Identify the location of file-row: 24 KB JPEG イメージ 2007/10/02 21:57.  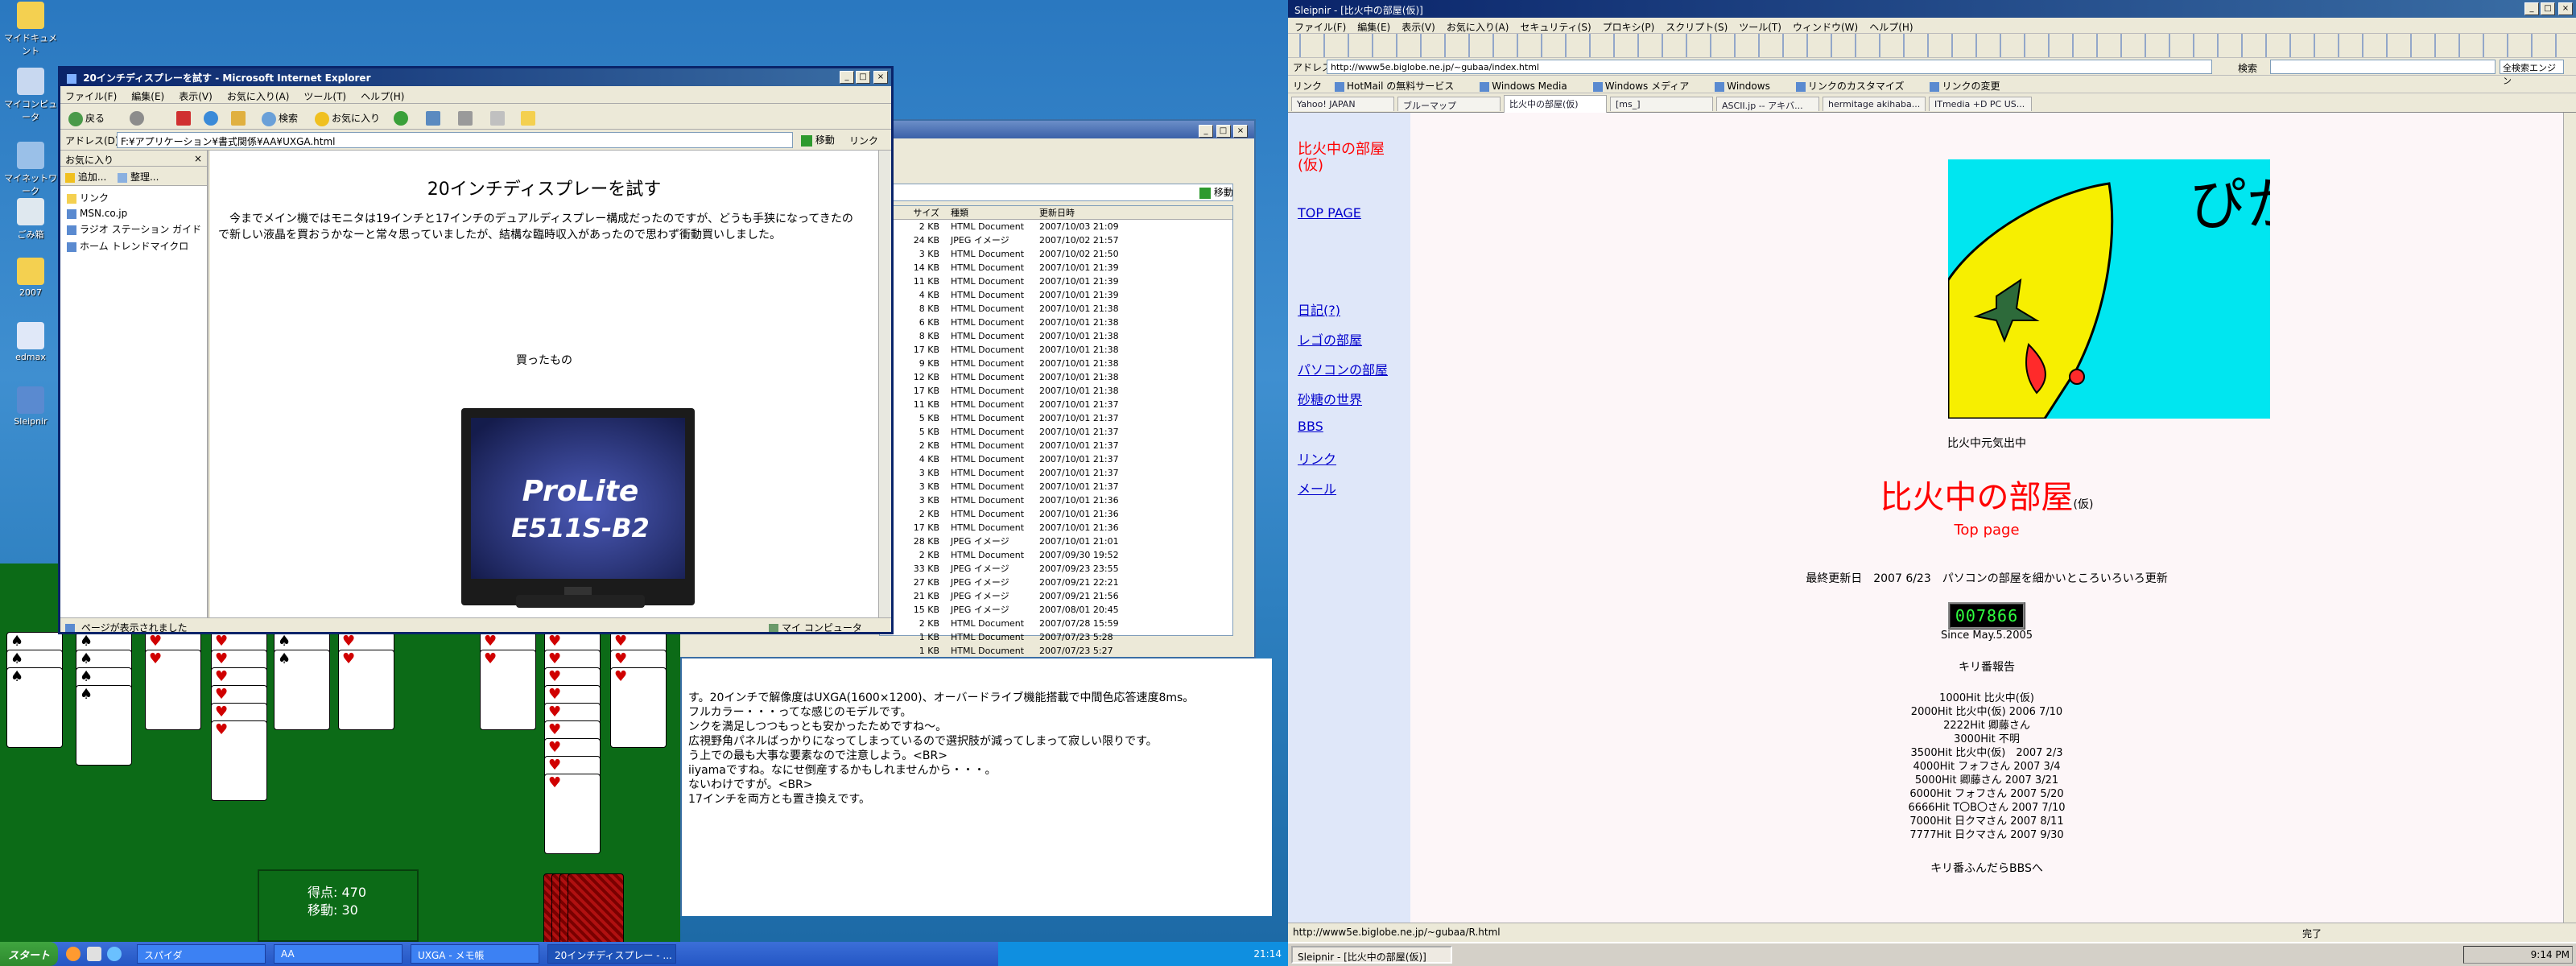
(1056, 240).